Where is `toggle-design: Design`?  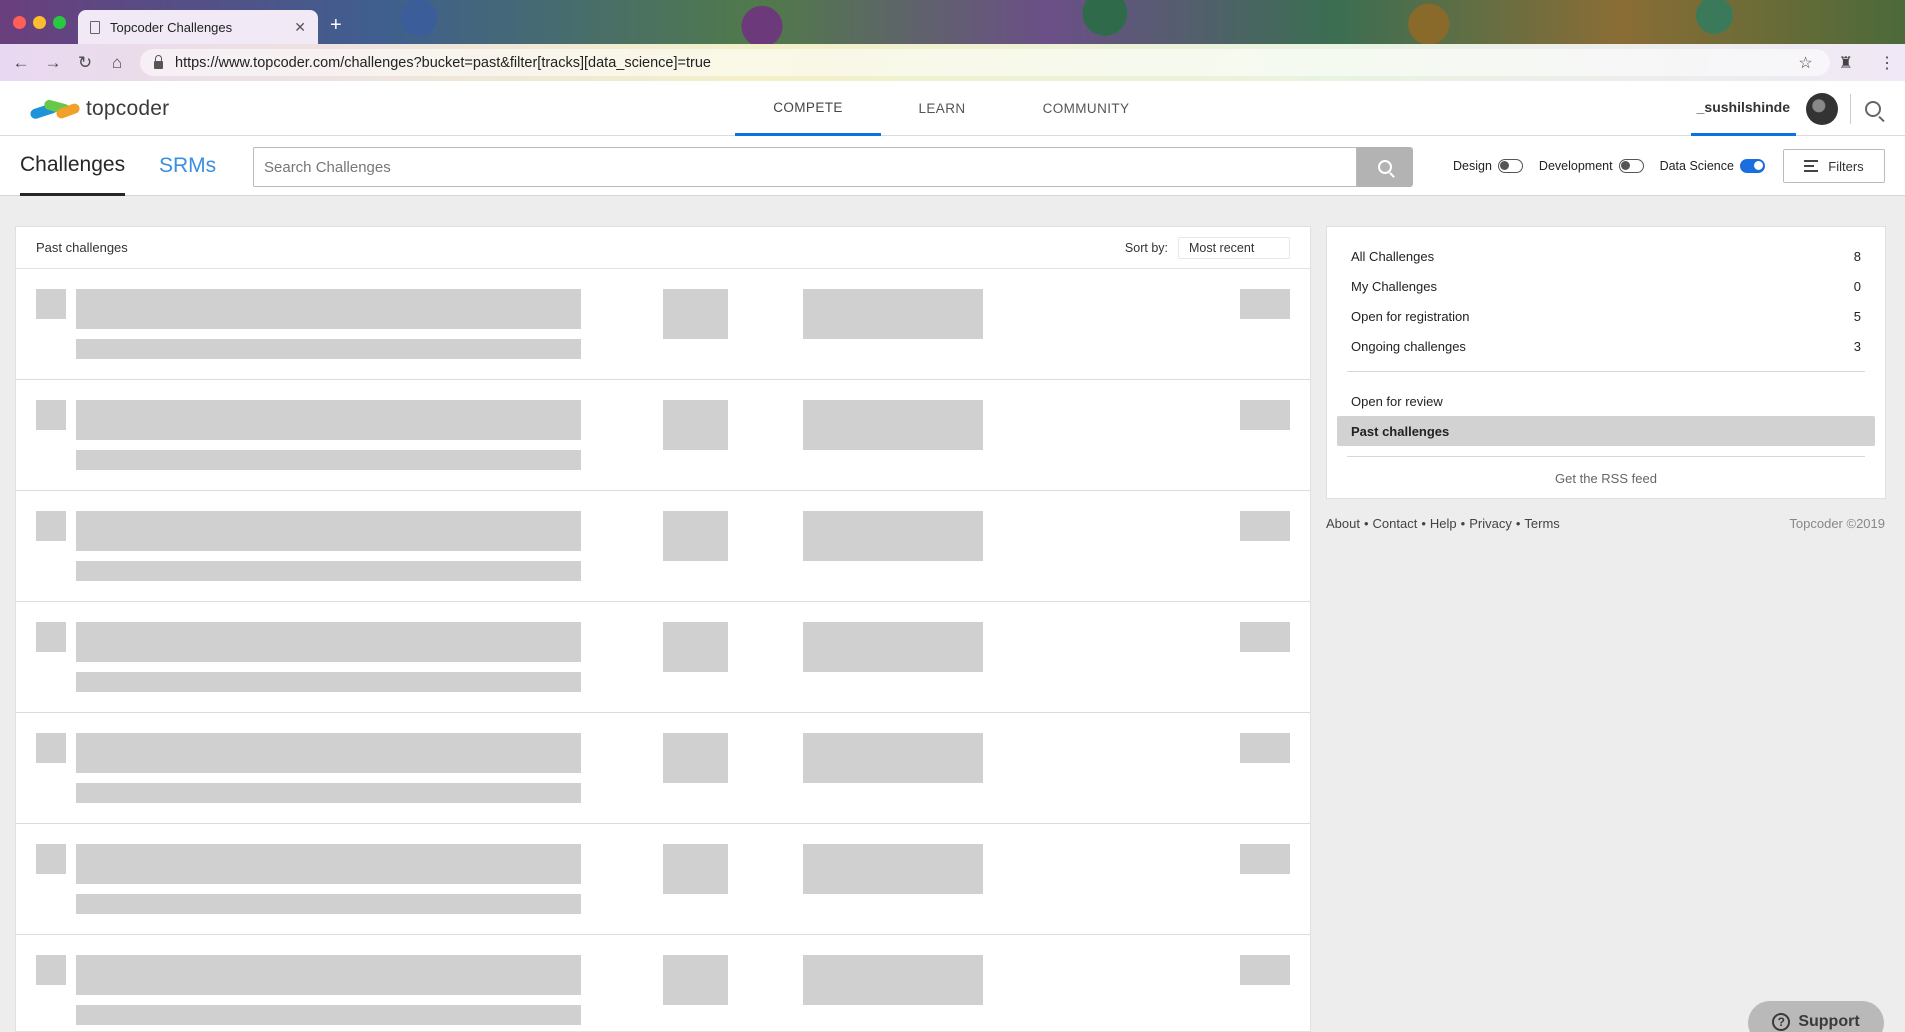
toggle-design: Design is located at coordinates (1488, 166).